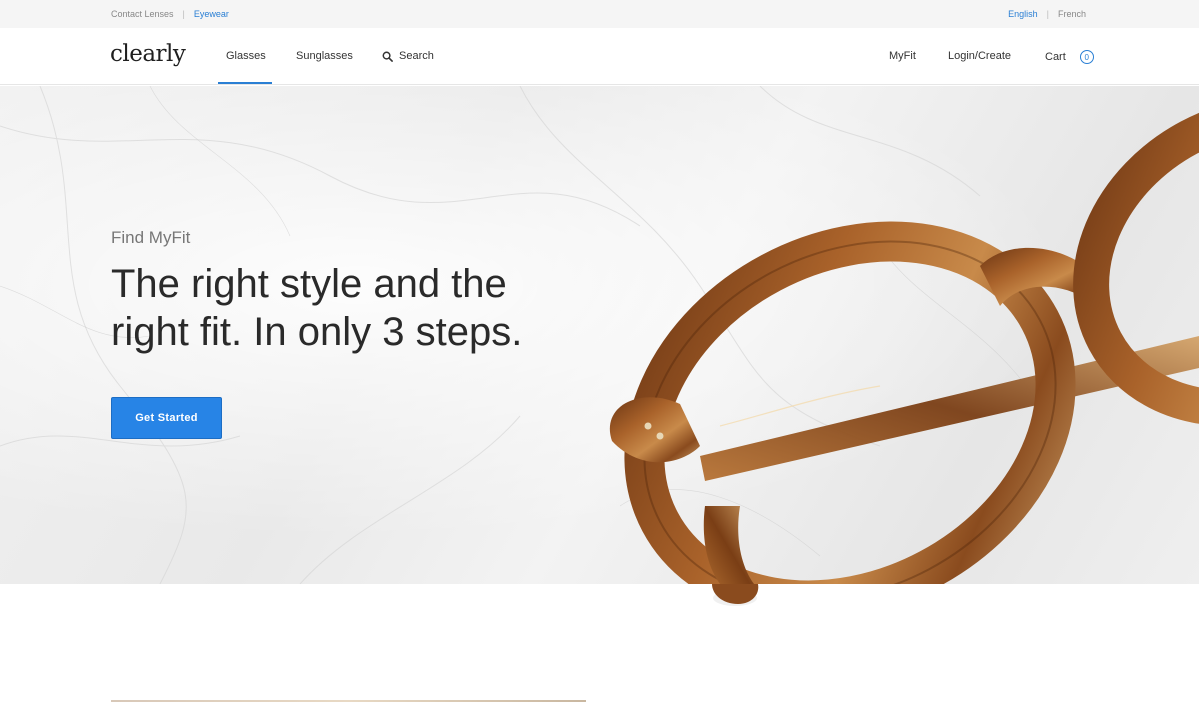 Image resolution: width=1199 pixels, height=702 pixels. I want to click on language-english: English, so click(1023, 14).